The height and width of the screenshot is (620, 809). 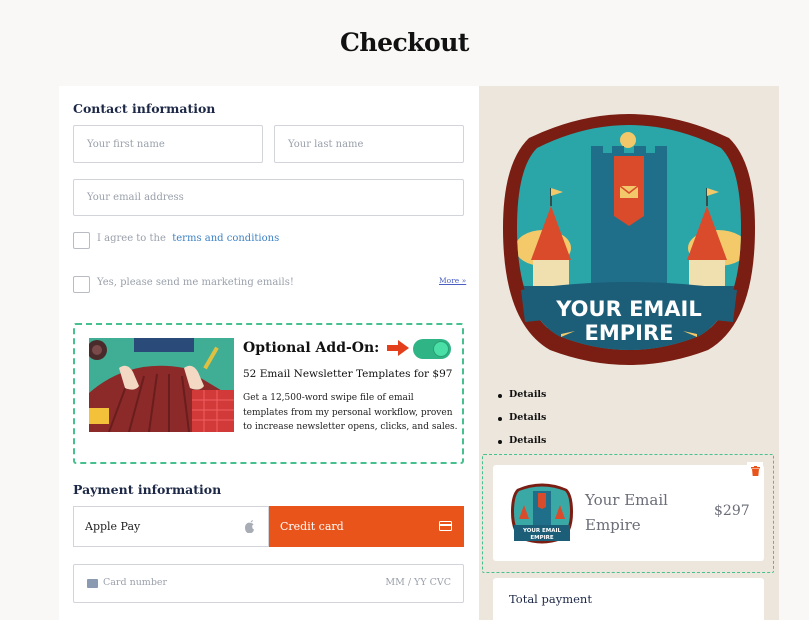 I want to click on marketing-label: Yes, please send me marketing emails!, so click(x=195, y=282).